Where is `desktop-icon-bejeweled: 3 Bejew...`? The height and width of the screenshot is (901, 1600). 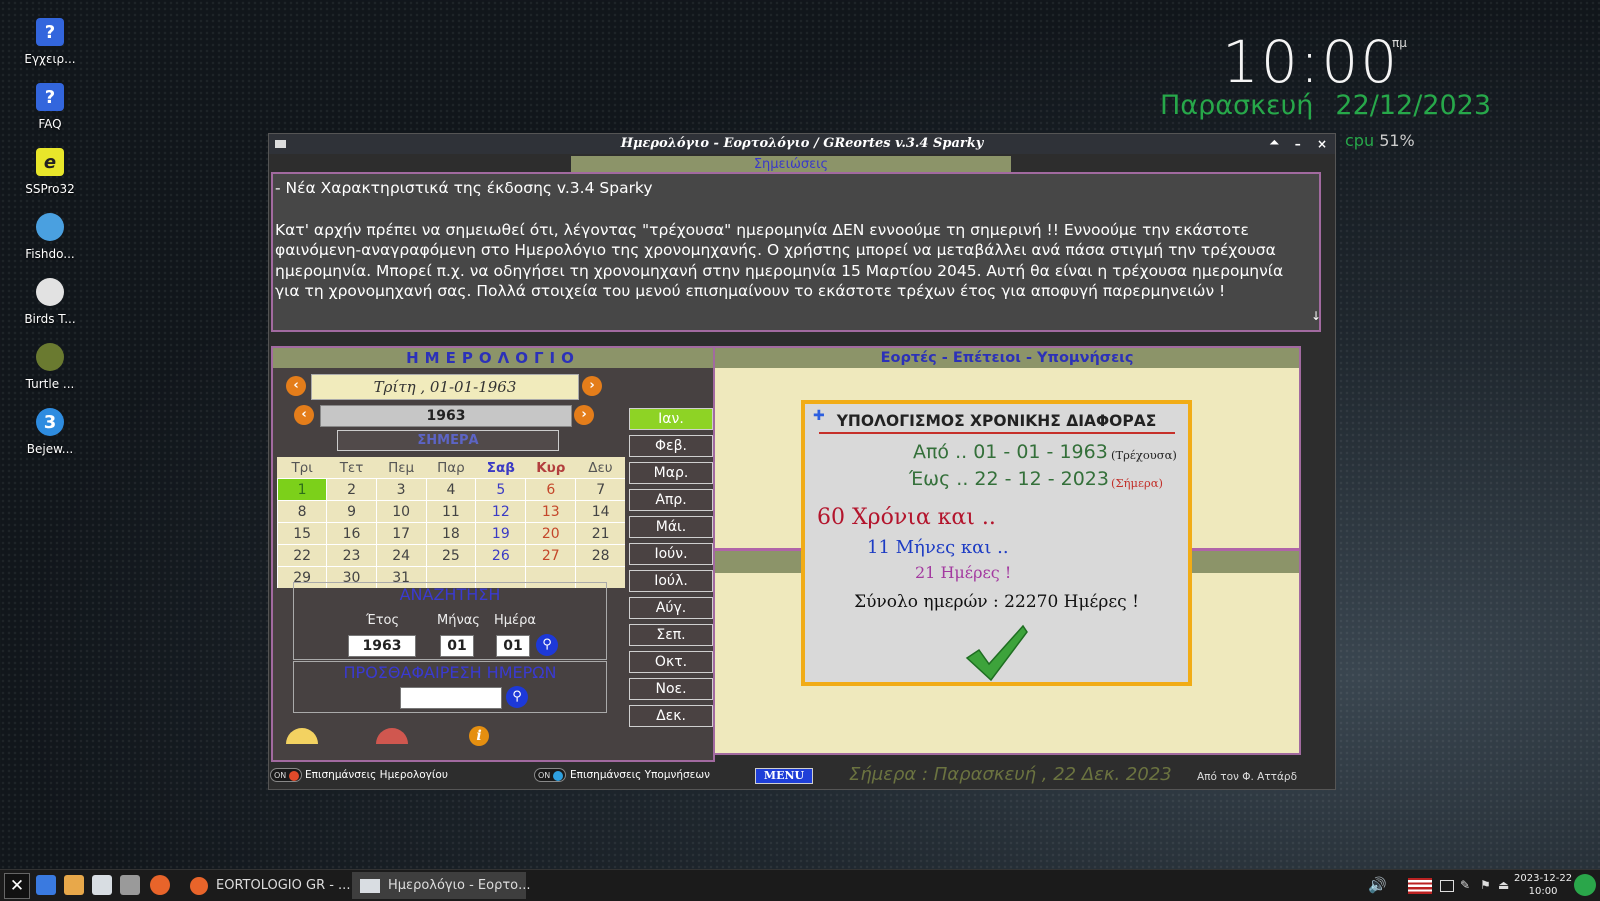
desktop-icon-bejeweled: 3 Bejew... is located at coordinates (50, 437).